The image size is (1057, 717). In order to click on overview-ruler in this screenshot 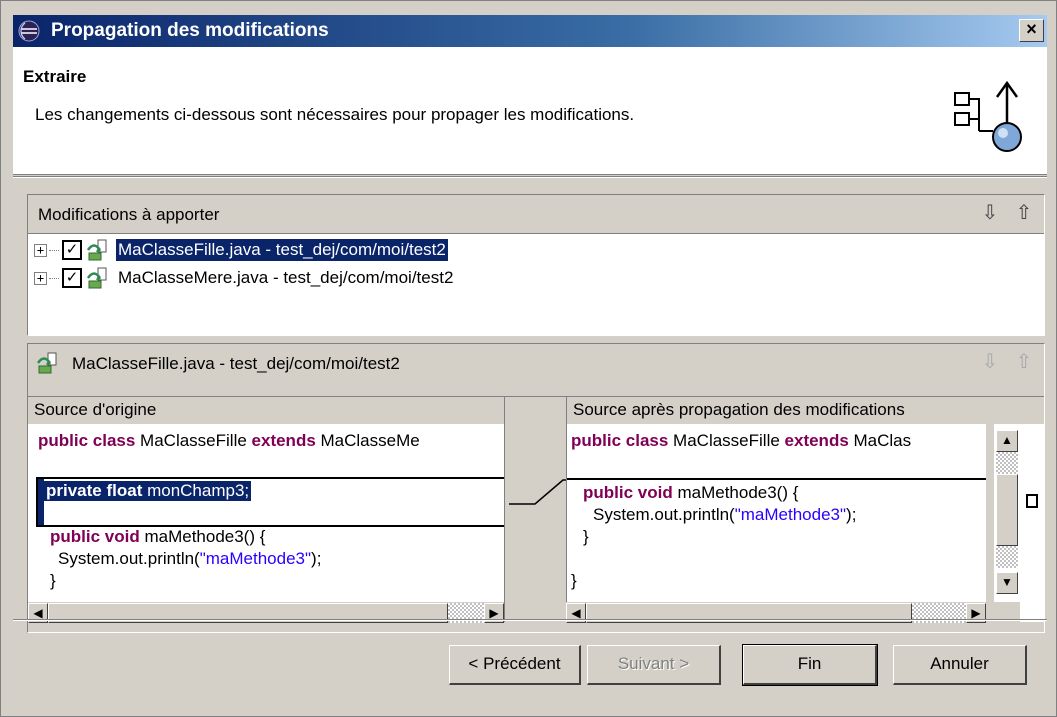, I will do `click(1032, 523)`.